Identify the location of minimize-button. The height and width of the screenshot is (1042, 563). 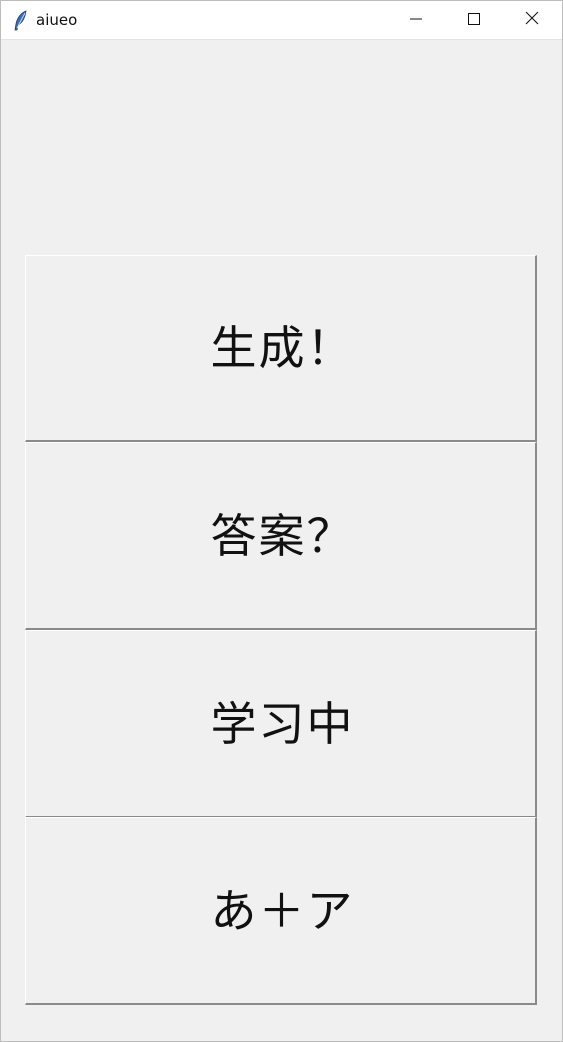
(416, 20).